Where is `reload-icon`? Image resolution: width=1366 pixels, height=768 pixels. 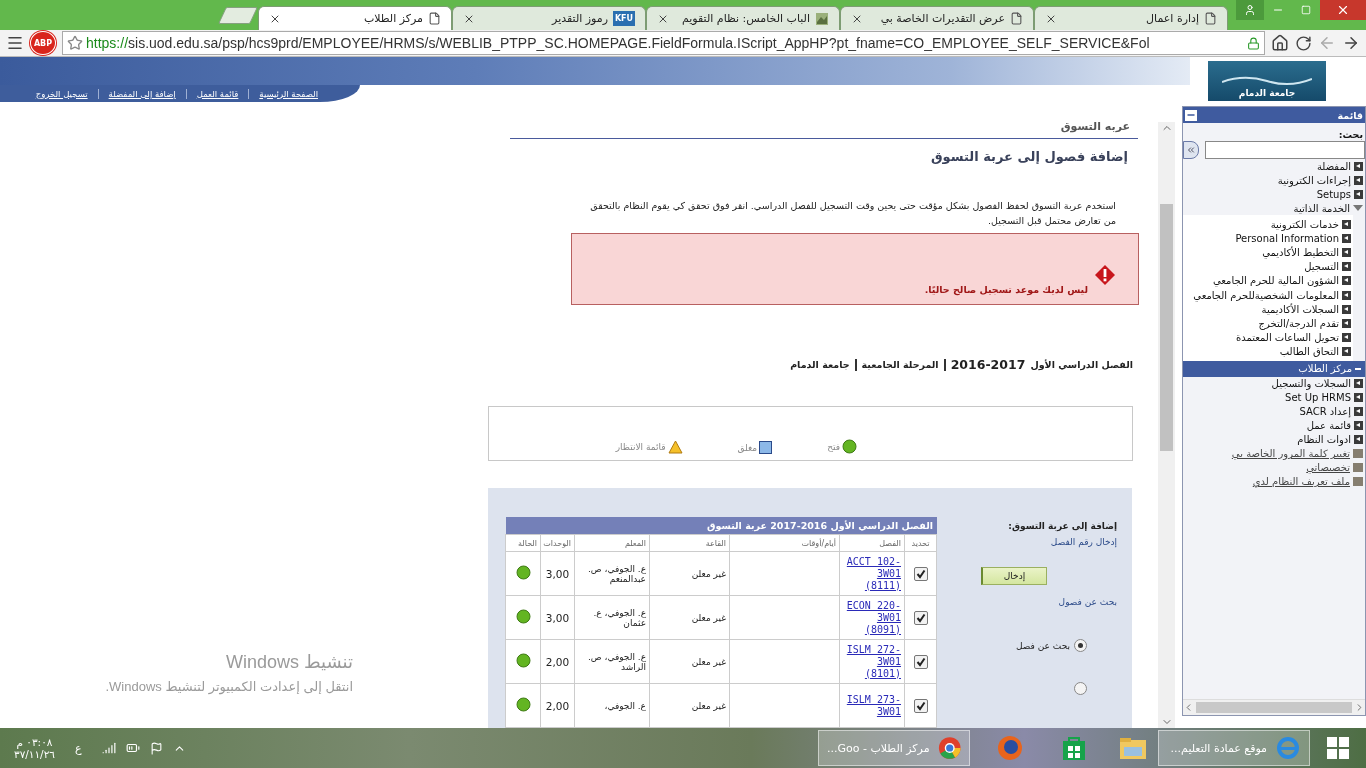
reload-icon is located at coordinates (1303, 43).